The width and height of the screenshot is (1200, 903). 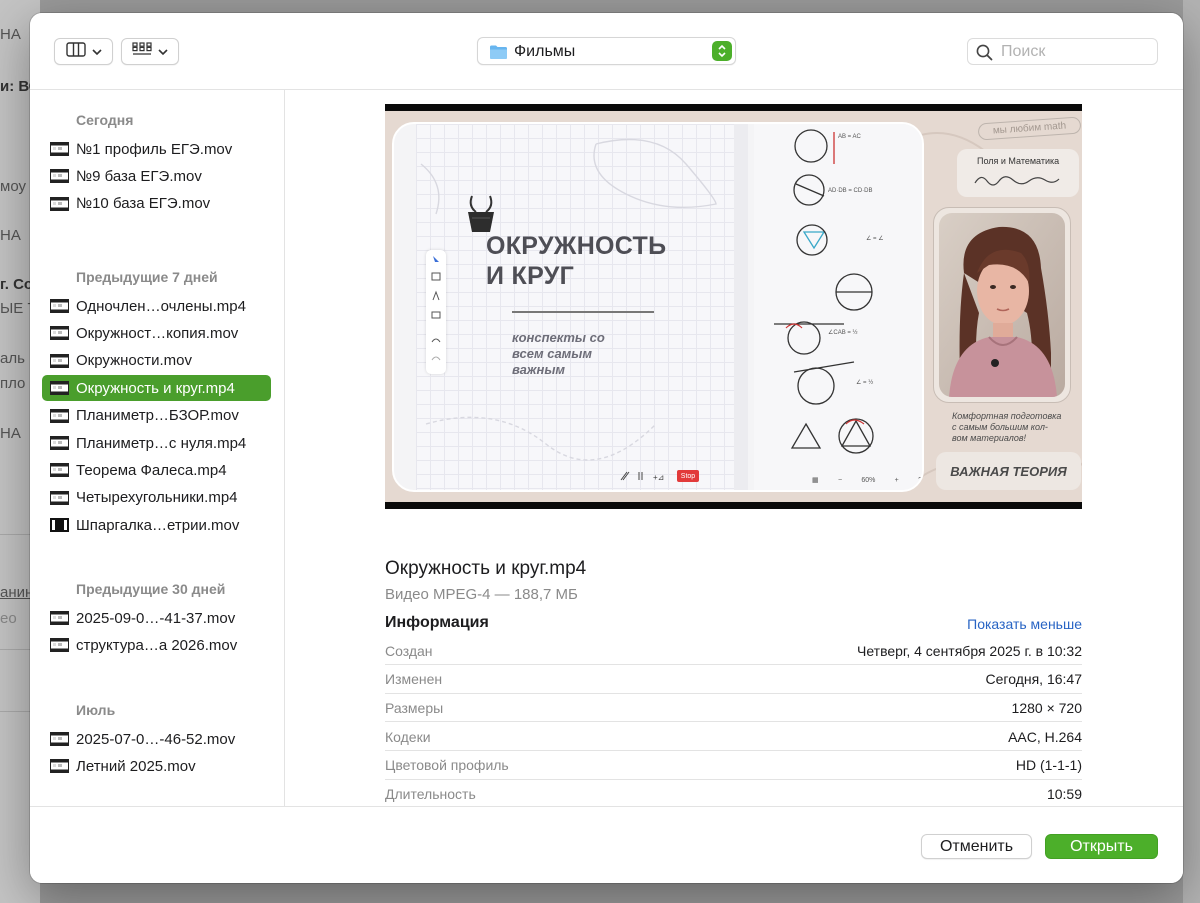 I want to click on file-name-label: №1 профиль ЕГЭ.mov, so click(x=154, y=149).